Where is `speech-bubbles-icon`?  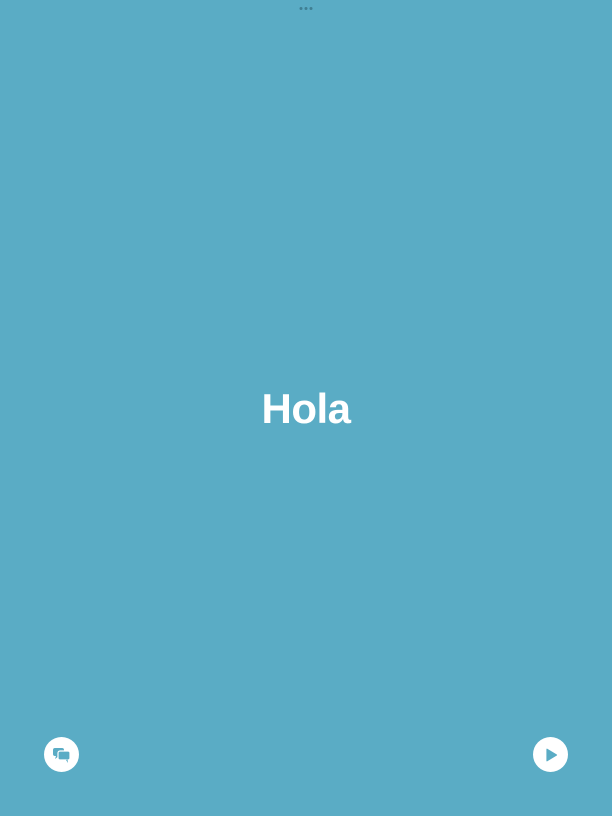 speech-bubbles-icon is located at coordinates (62, 755).